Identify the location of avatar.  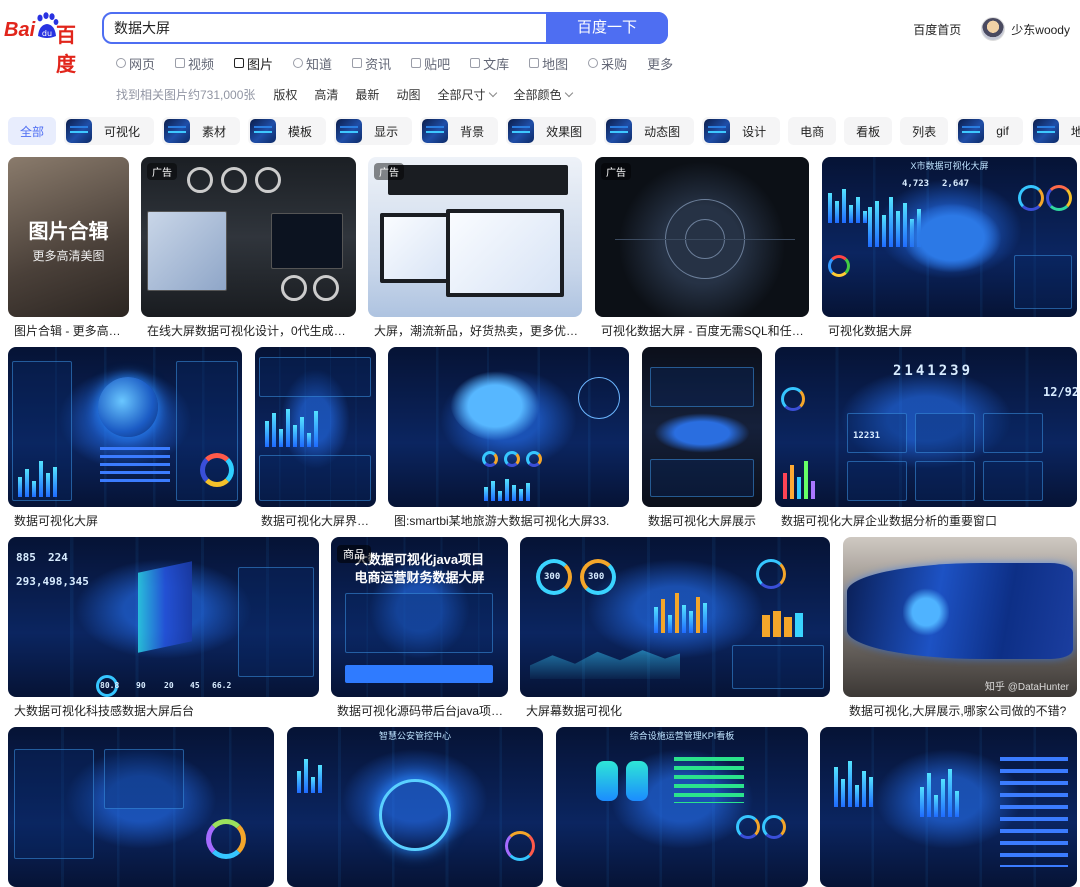
(993, 29).